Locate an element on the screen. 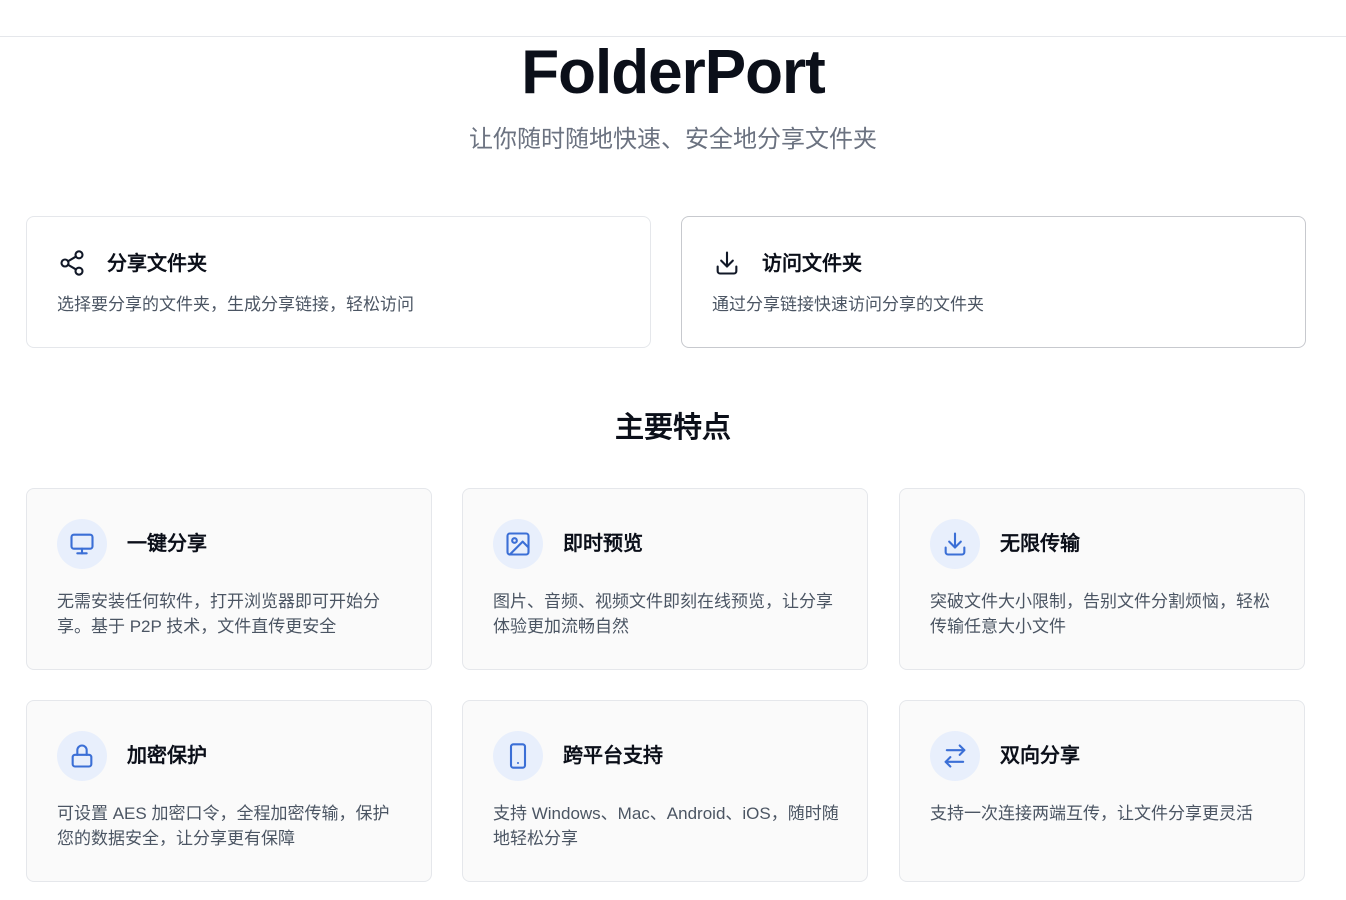  access-folder-description: 通过分享链接快速访问分享的文件夹 is located at coordinates (848, 304).